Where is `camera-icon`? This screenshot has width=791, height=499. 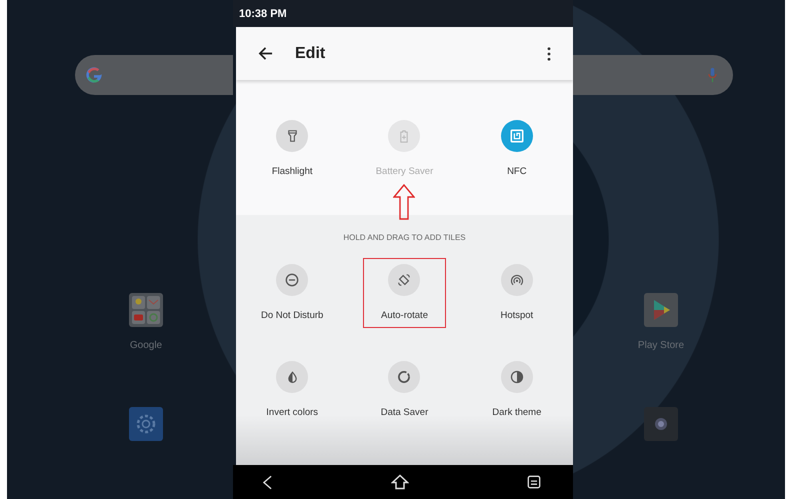 camera-icon is located at coordinates (661, 424).